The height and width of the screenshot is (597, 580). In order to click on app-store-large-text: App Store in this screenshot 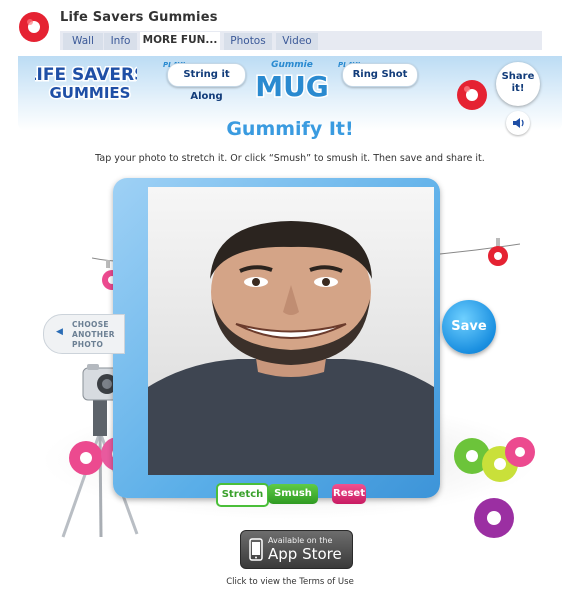, I will do `click(305, 554)`.